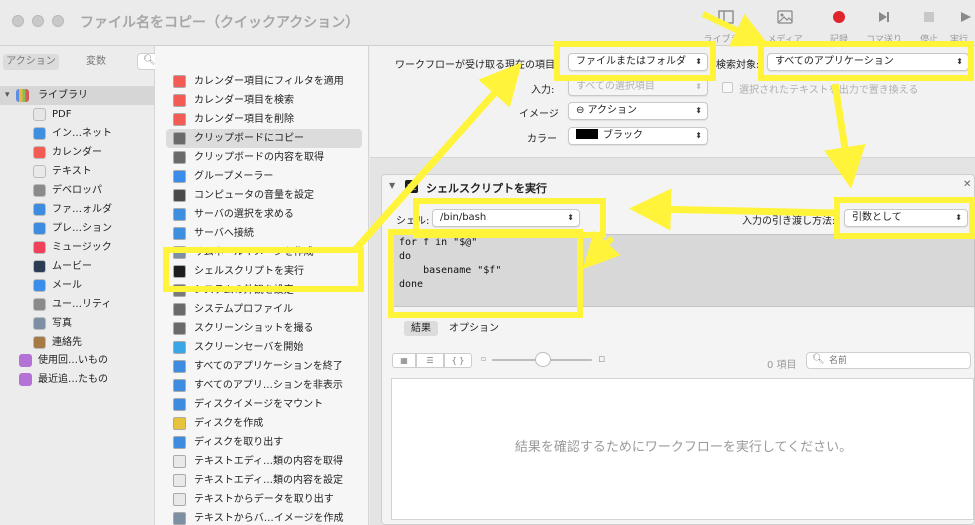 Image resolution: width=975 pixels, height=525 pixels. I want to click on toolbar-stop-button: 停止, so click(929, 25).